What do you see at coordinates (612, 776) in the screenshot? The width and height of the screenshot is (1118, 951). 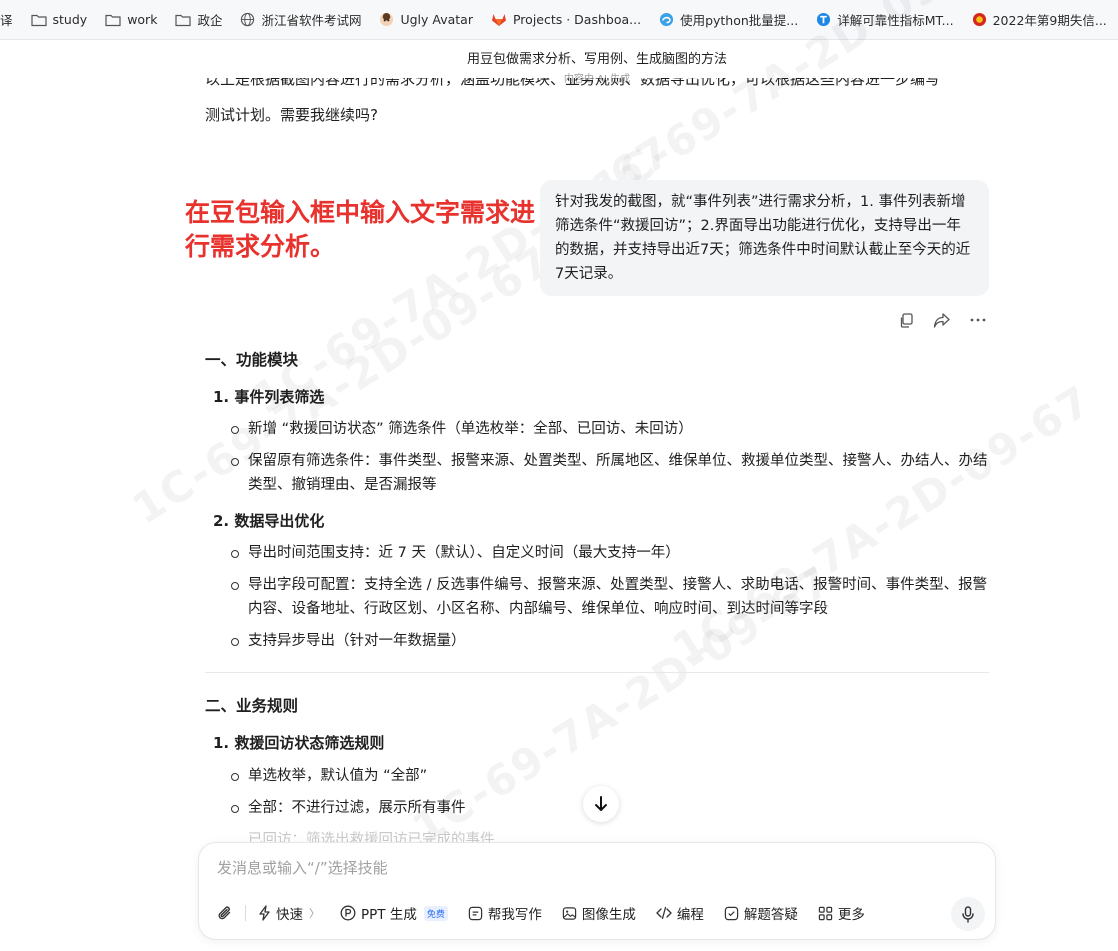 I see `list-item: 单选枚举，默认值为 “全部”` at bounding box center [612, 776].